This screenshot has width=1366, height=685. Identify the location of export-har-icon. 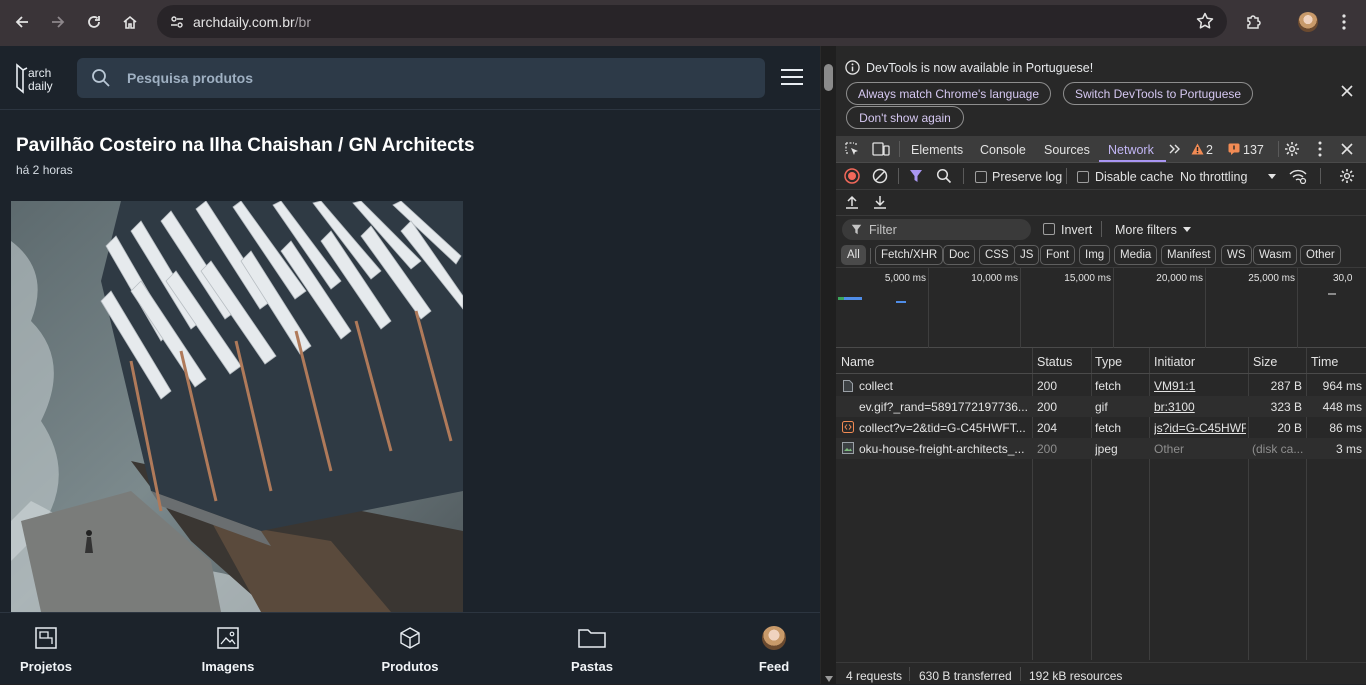
(880, 202).